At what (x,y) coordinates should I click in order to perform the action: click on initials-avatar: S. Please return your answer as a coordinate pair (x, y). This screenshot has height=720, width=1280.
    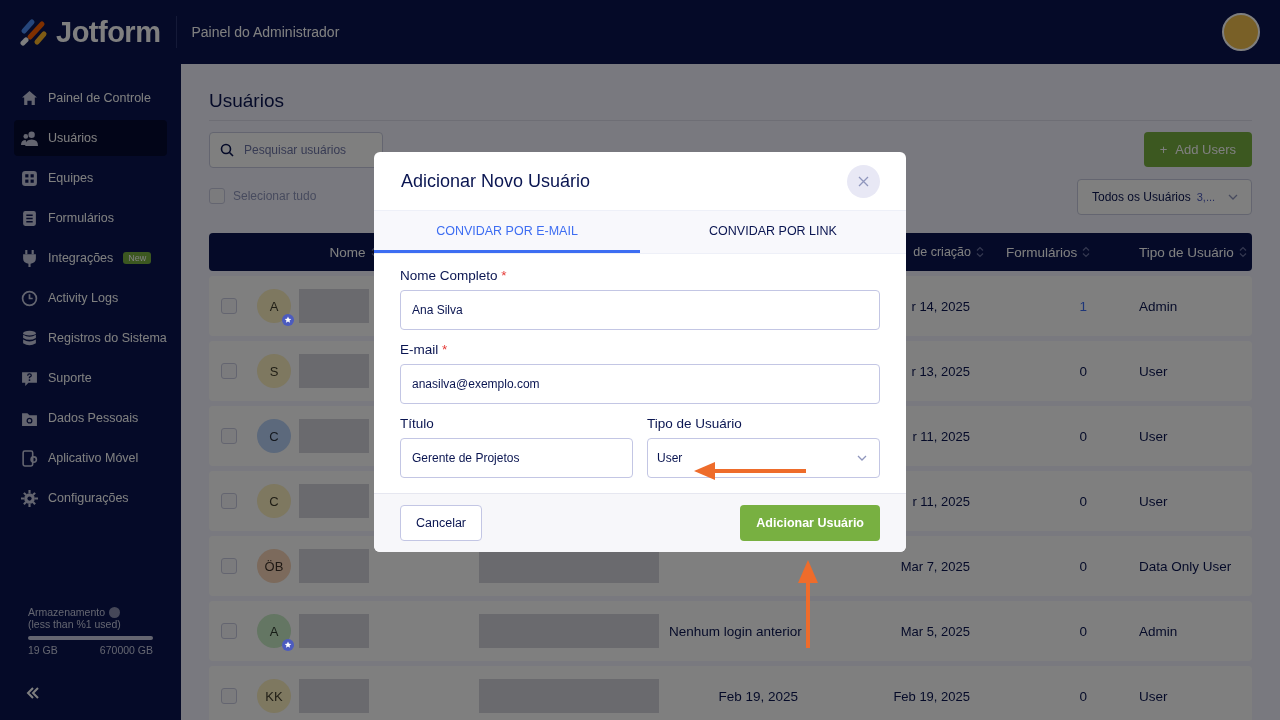
    Looking at the image, I should click on (274, 371).